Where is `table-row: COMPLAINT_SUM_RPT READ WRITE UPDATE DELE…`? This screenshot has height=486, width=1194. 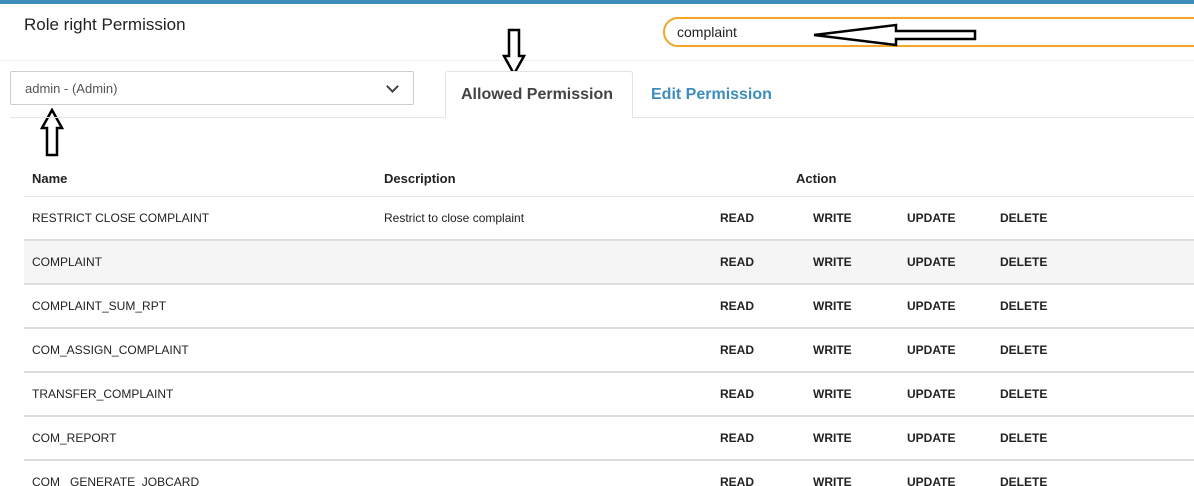 table-row: COMPLAINT_SUM_RPT READ WRITE UPDATE DELE… is located at coordinates (609, 307).